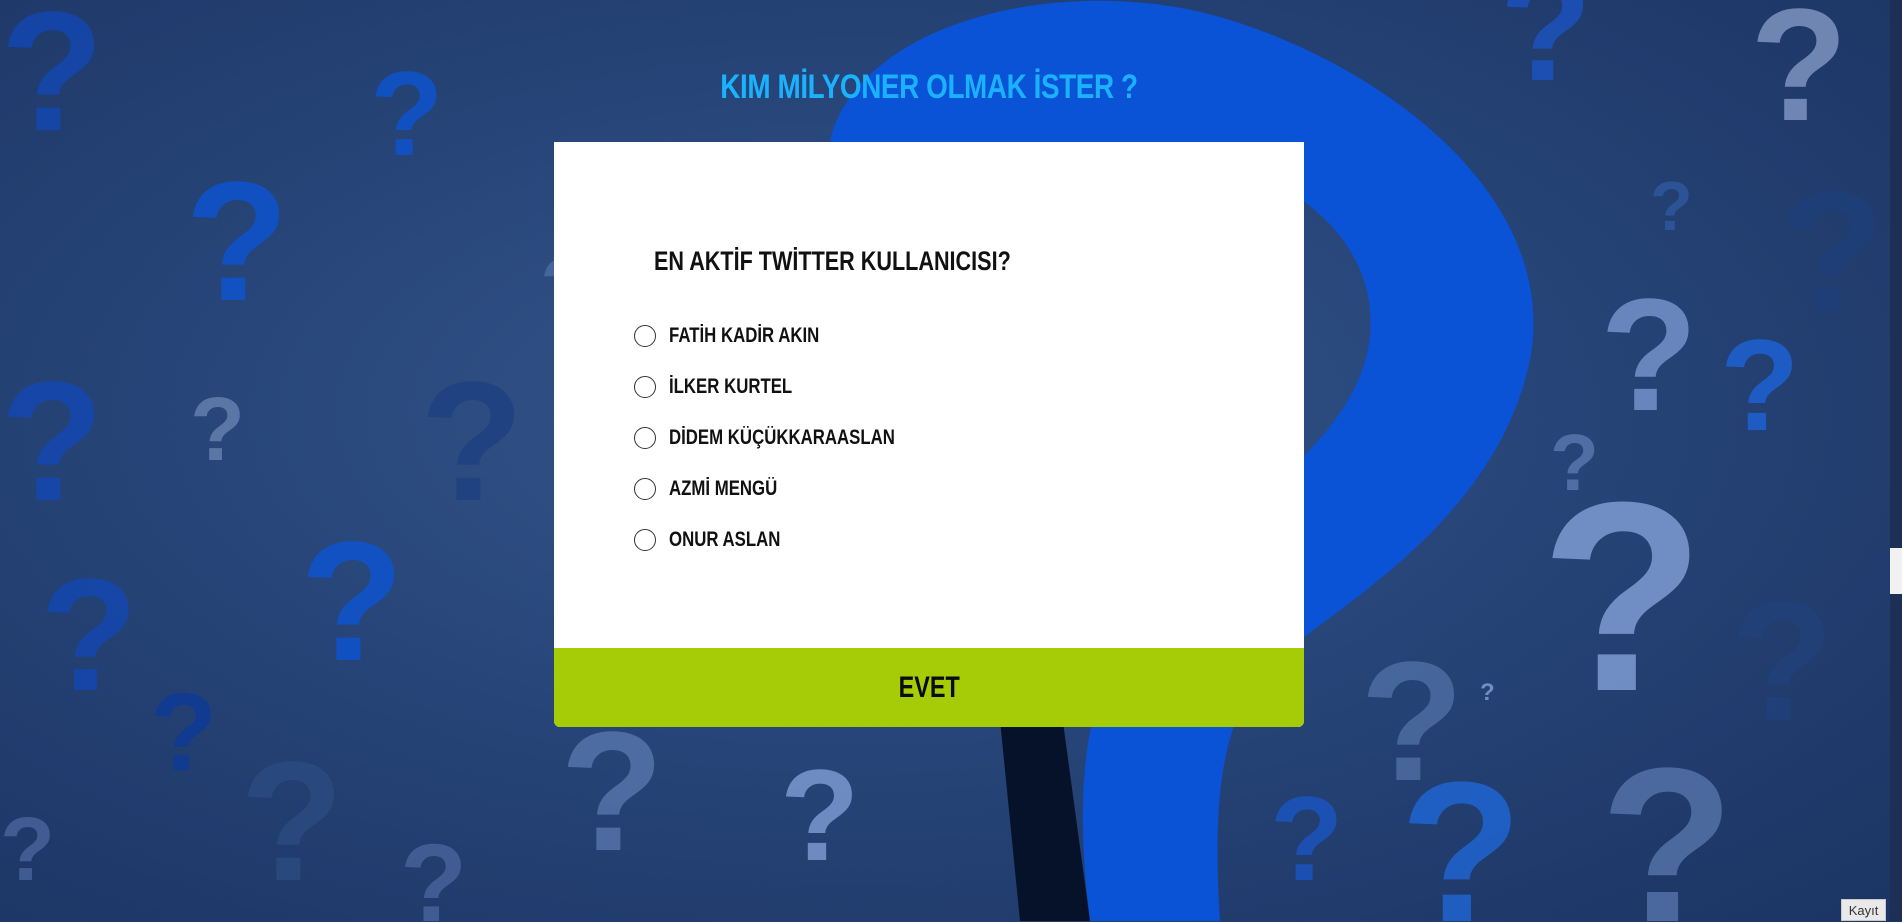  What do you see at coordinates (1863, 910) in the screenshot?
I see `record-button: Kayıt` at bounding box center [1863, 910].